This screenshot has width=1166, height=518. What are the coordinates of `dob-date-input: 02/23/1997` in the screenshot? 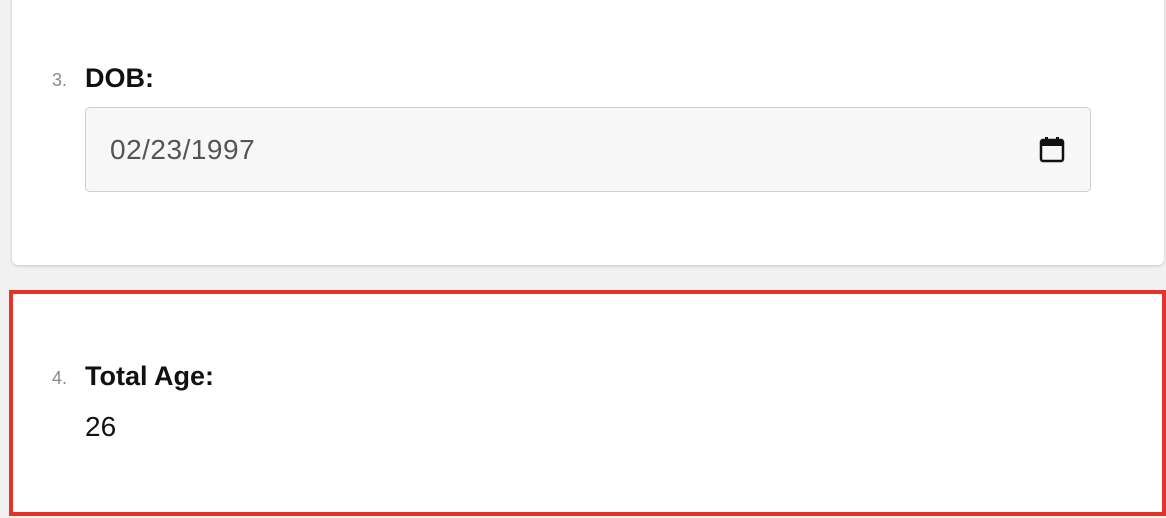 It's located at (588, 149).